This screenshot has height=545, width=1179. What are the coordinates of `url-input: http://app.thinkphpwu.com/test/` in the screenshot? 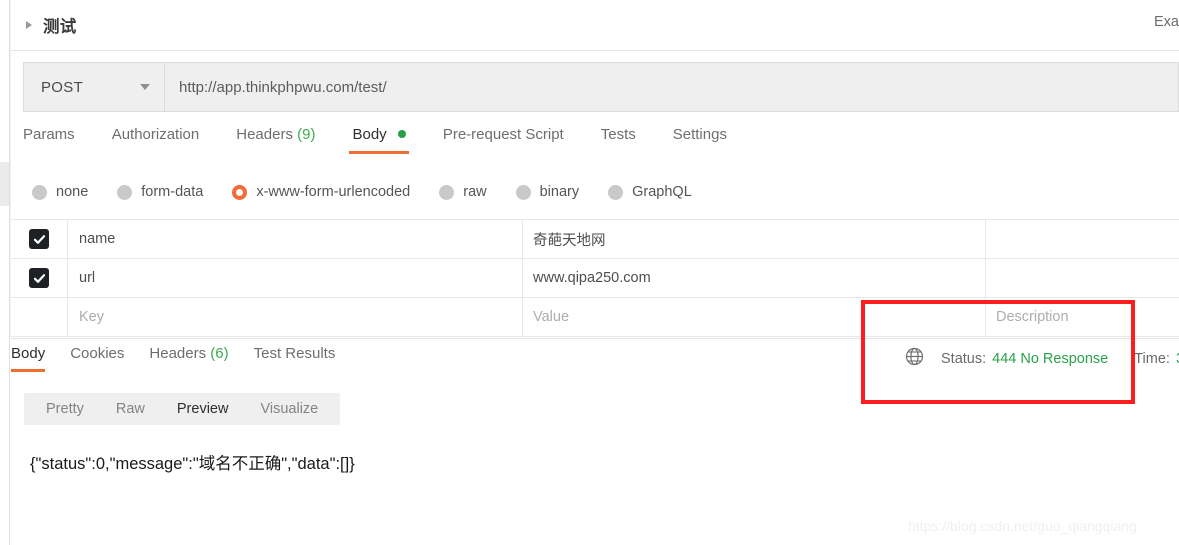 It's located at (671, 87).